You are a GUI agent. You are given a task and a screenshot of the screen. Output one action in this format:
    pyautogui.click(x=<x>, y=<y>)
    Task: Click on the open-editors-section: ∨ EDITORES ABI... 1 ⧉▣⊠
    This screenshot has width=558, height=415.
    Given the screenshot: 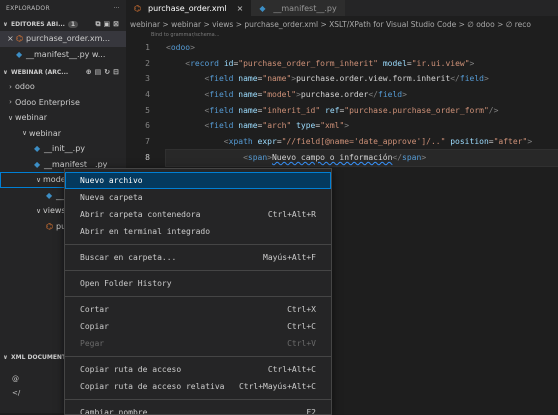 What is the action you would take?
    pyautogui.click(x=63, y=24)
    